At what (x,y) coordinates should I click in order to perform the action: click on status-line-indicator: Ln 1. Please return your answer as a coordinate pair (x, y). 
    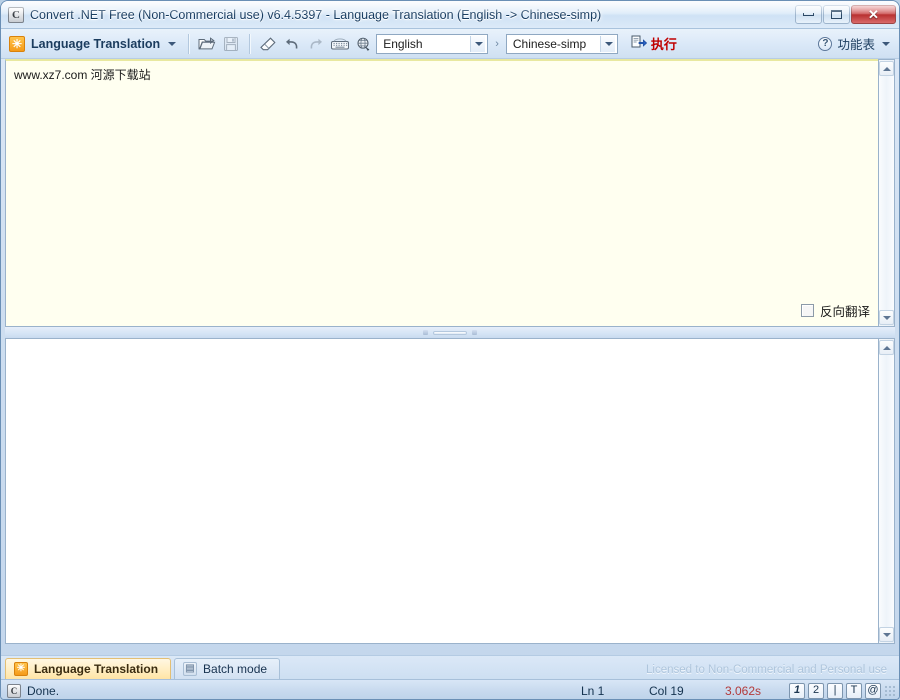
    Looking at the image, I should click on (593, 690).